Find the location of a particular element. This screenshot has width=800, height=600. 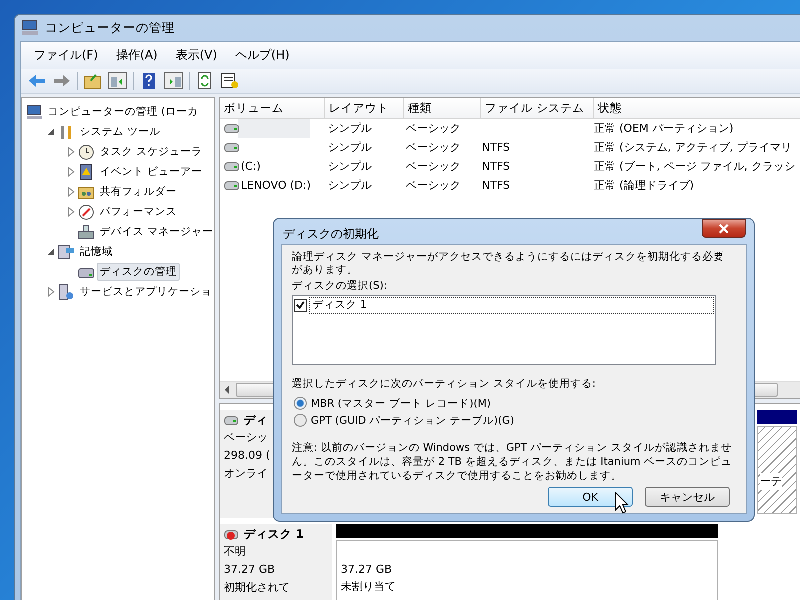

table-row: シンプル ベーシック NTFS 正常 (システム, アクティブ, プライマリ is located at coordinates (510, 147).